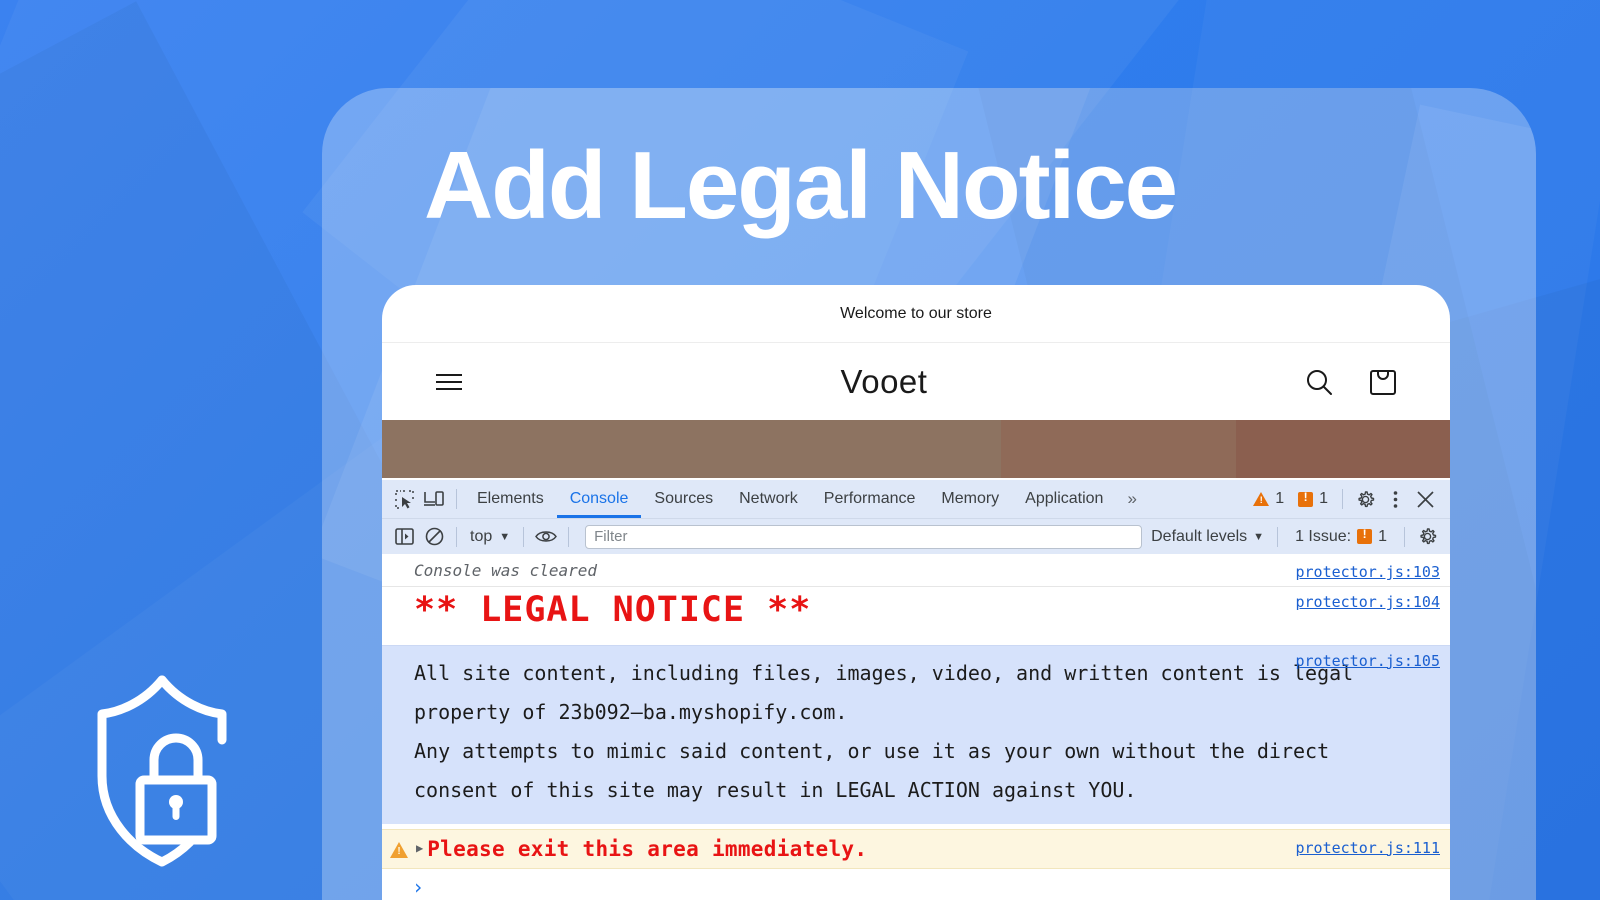 This screenshot has height=900, width=1600. Describe the element at coordinates (419, 845) in the screenshot. I see `expand-arrow-icon: ▶` at that location.